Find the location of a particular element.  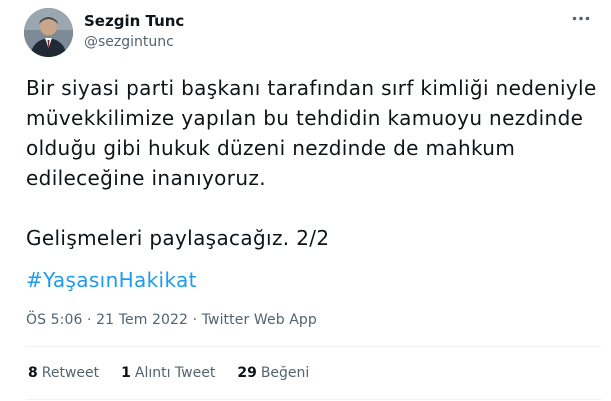

likes-count: 29 is located at coordinates (247, 373).